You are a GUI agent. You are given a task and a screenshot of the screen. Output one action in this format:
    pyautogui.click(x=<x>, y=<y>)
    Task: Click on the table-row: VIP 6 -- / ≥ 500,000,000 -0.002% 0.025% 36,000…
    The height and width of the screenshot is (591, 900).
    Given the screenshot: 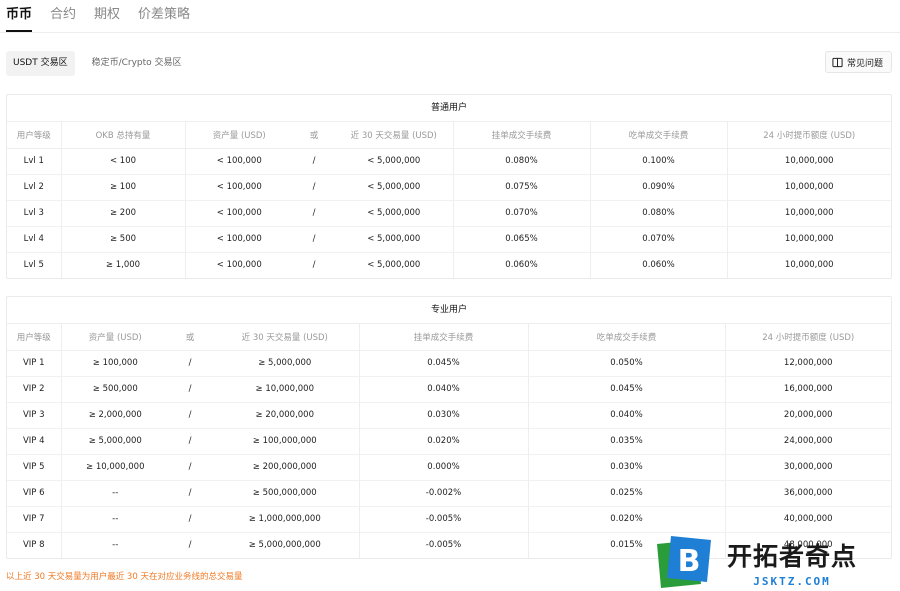 What is the action you would take?
    pyautogui.click(x=449, y=493)
    